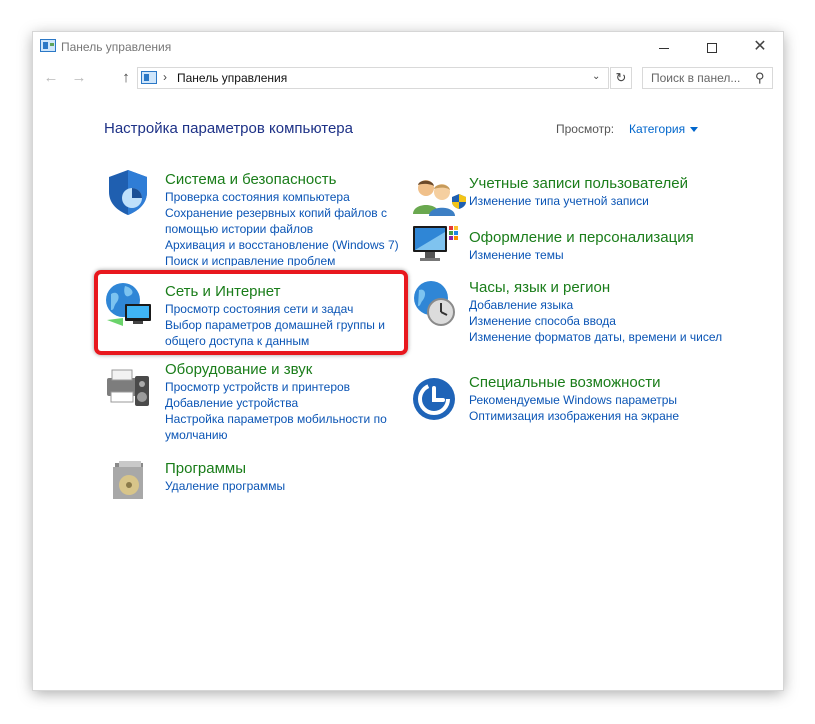 The image size is (815, 724). Describe the element at coordinates (604, 287) in the screenshot. I see `category-title-clock-language-region: Часы, язык и регион` at that location.